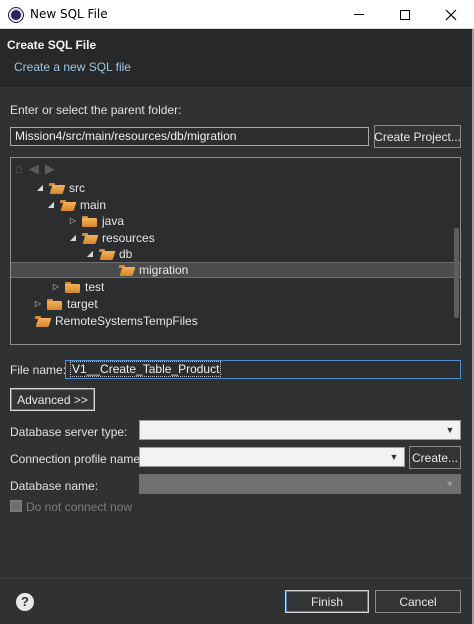  I want to click on close-button, so click(451, 14).